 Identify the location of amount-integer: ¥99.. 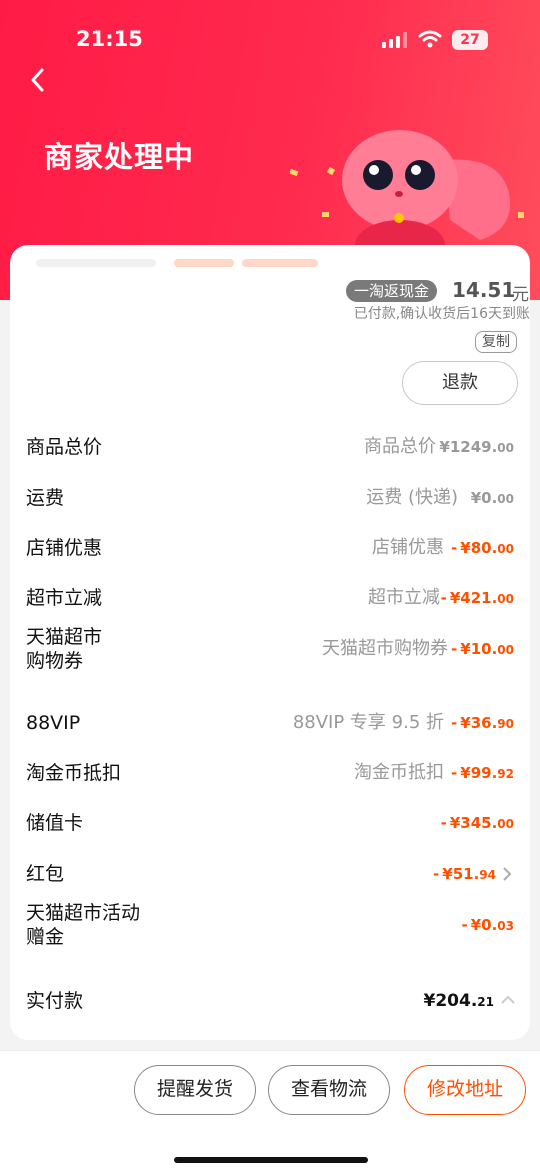
(479, 773).